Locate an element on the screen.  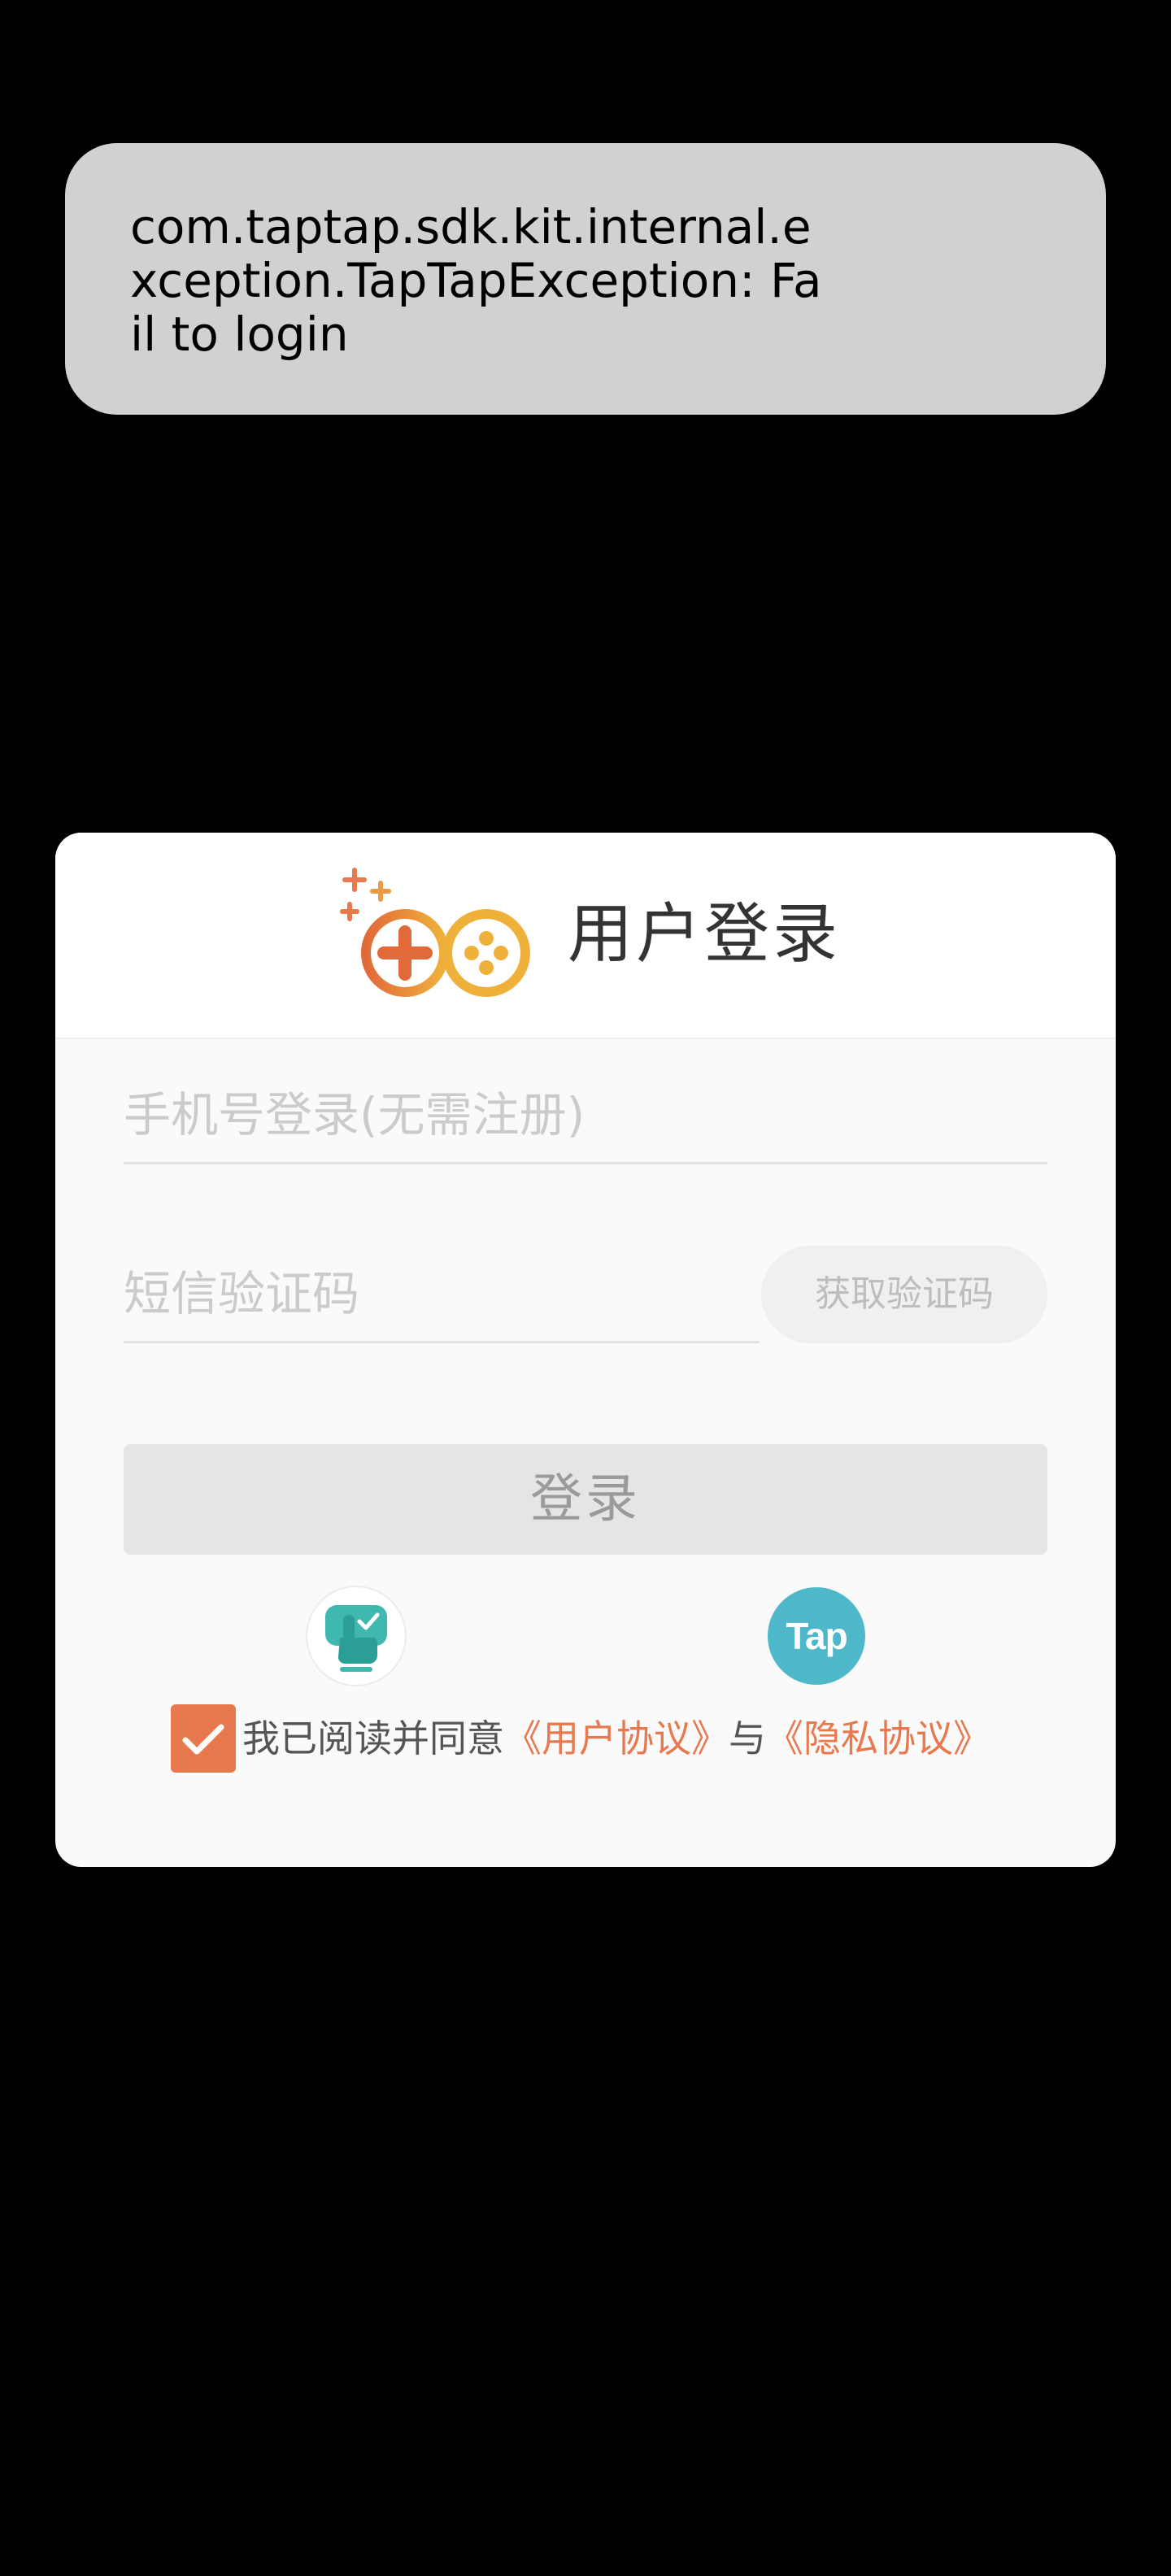
quick-login-button is located at coordinates (356, 1636).